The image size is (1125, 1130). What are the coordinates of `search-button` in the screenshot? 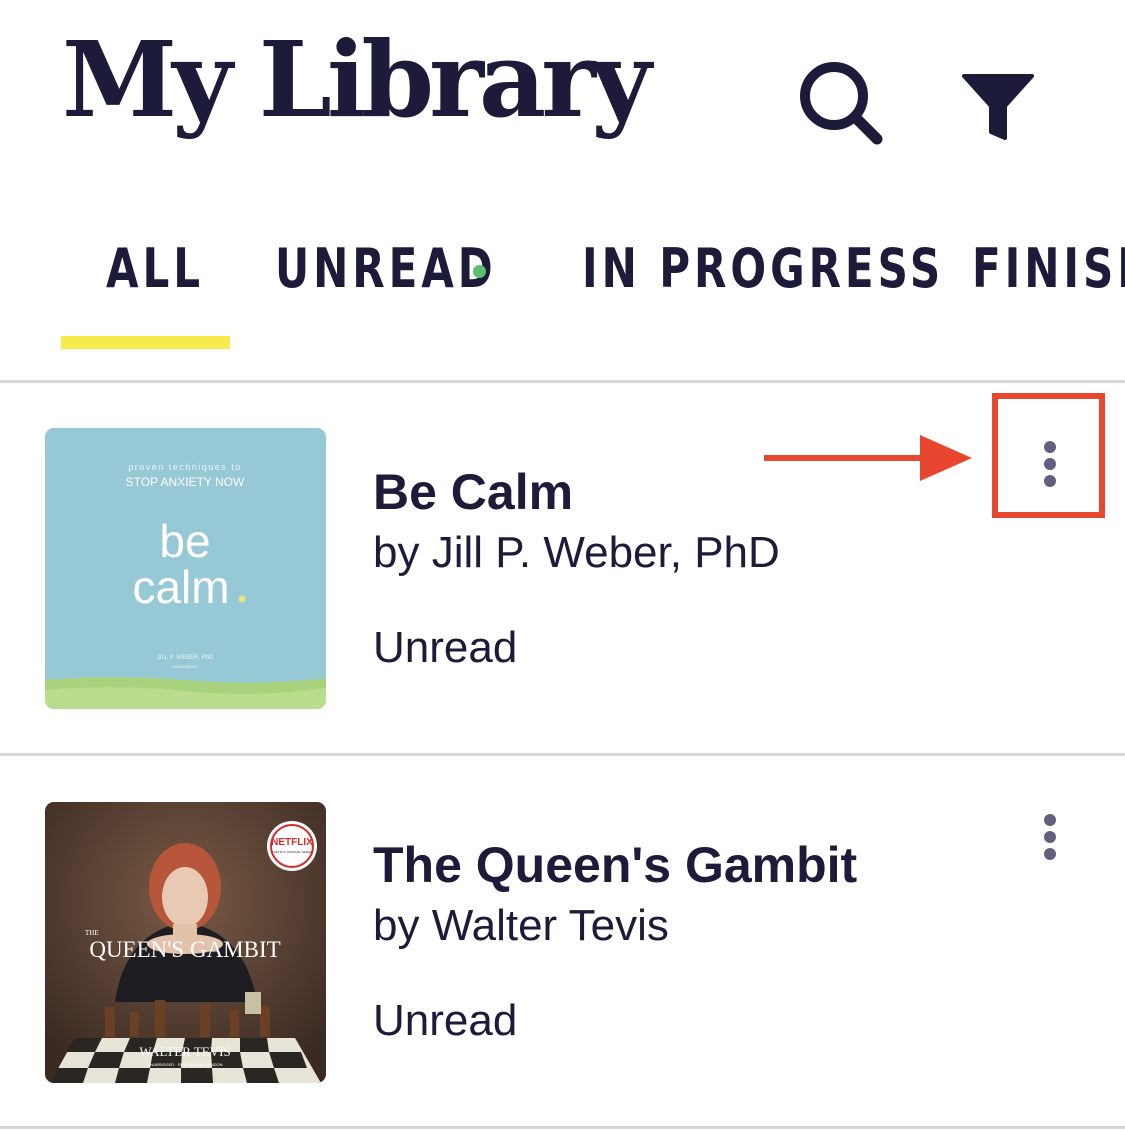 It's located at (841, 103).